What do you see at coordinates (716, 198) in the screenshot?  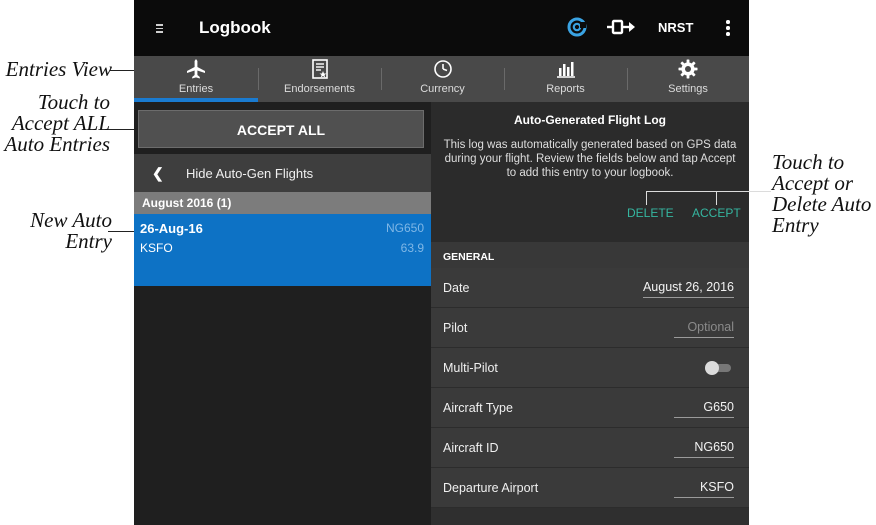 I see `leader-line-accept` at bounding box center [716, 198].